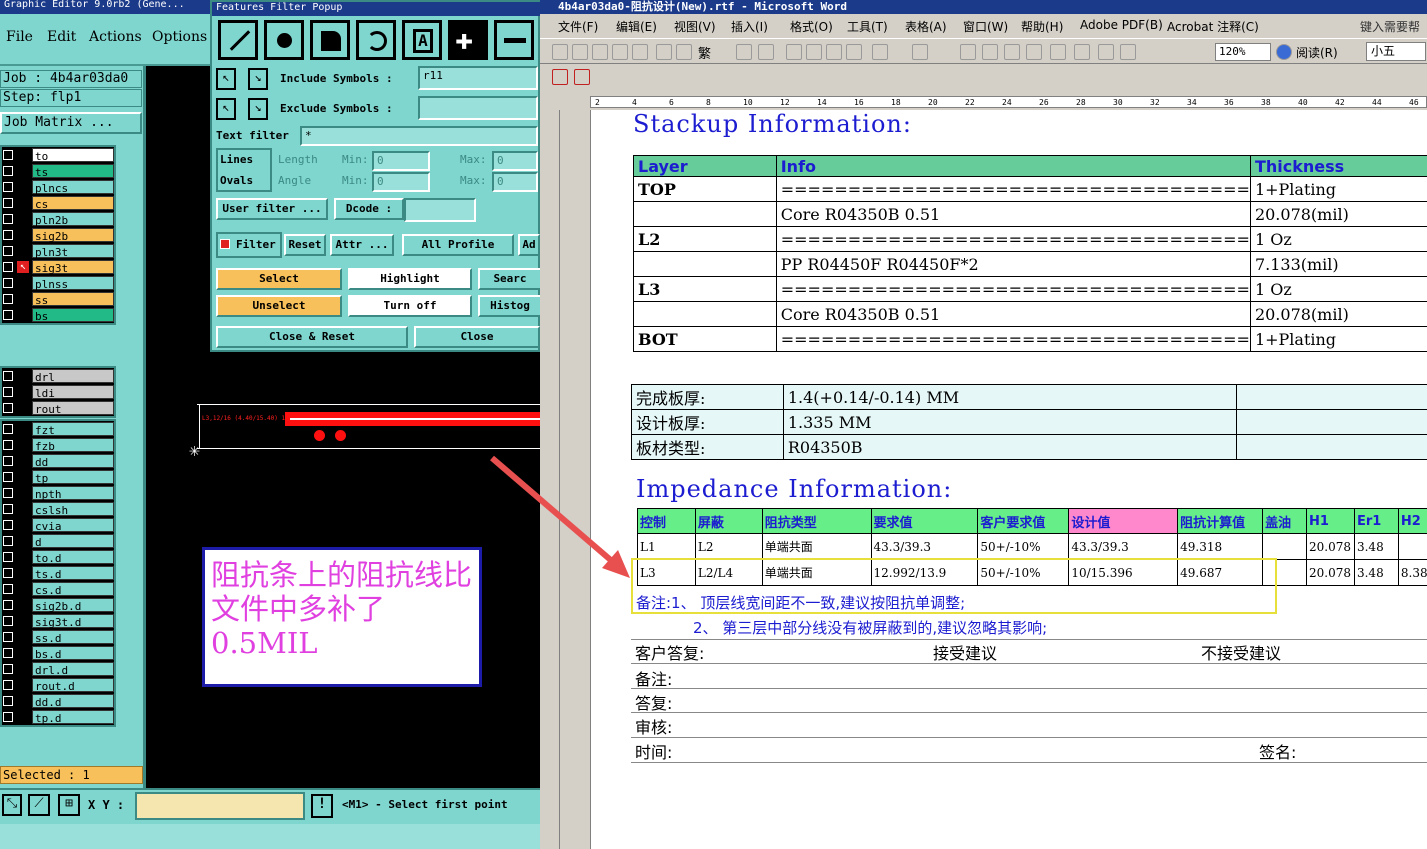 Image resolution: width=1427 pixels, height=849 pixels. I want to click on stackup-cell: 7.133(mil), so click(1338, 264).